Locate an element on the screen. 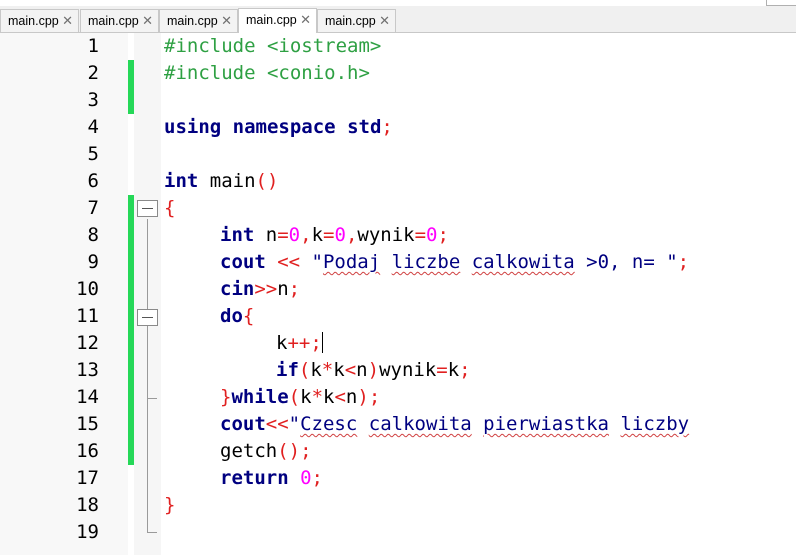 The image size is (796, 555). line-number: 10 is located at coordinates (87, 289).